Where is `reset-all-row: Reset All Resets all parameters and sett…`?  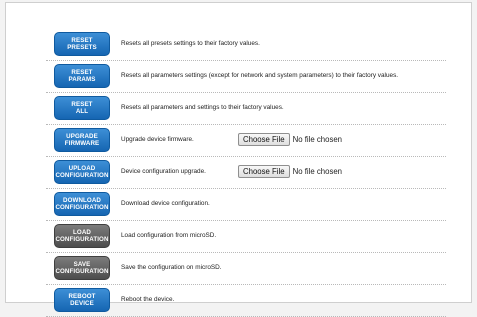
reset-all-row: Reset All Resets all parameters and sett… is located at coordinates (246, 109).